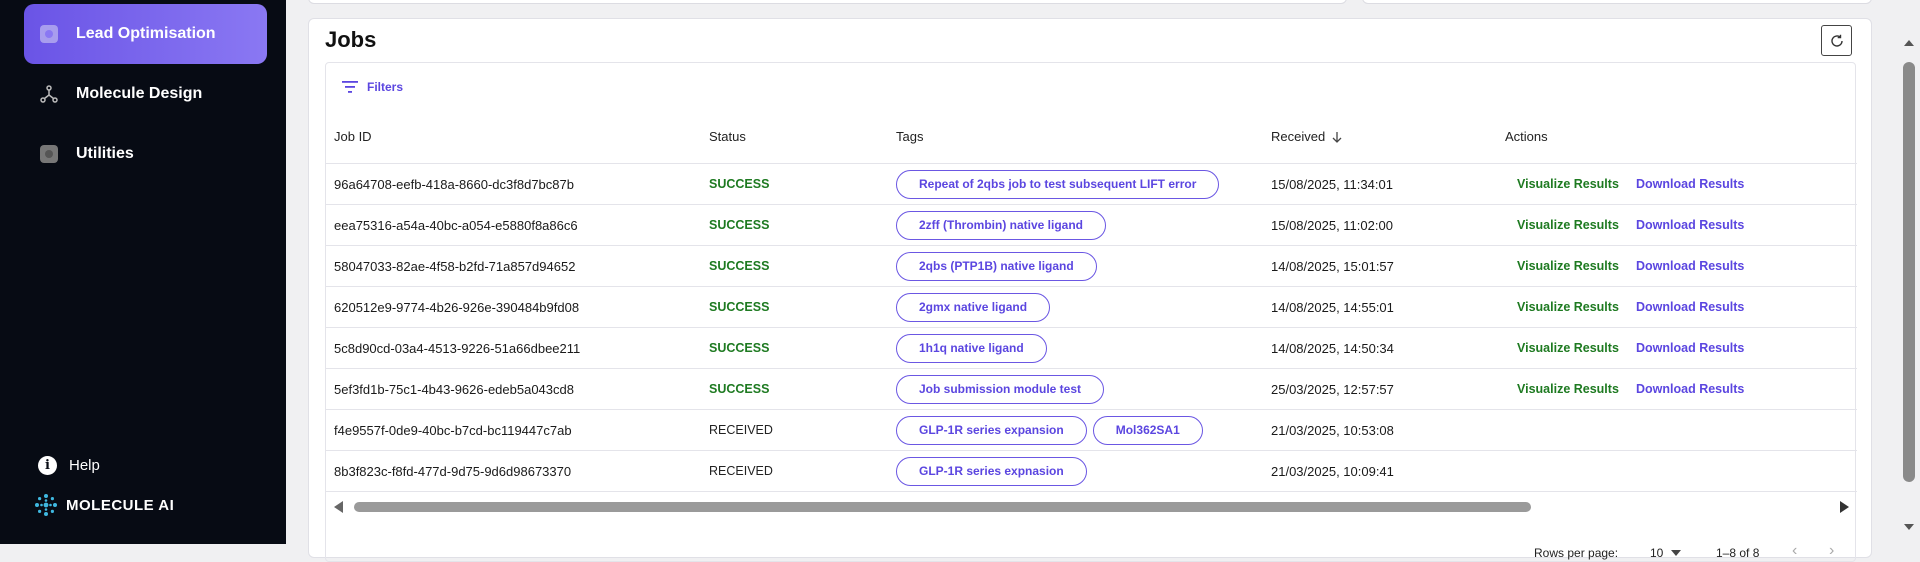 Image resolution: width=1920 pixels, height=562 pixels. What do you see at coordinates (105, 153) in the screenshot?
I see `sidebar-item-label: Utilities` at bounding box center [105, 153].